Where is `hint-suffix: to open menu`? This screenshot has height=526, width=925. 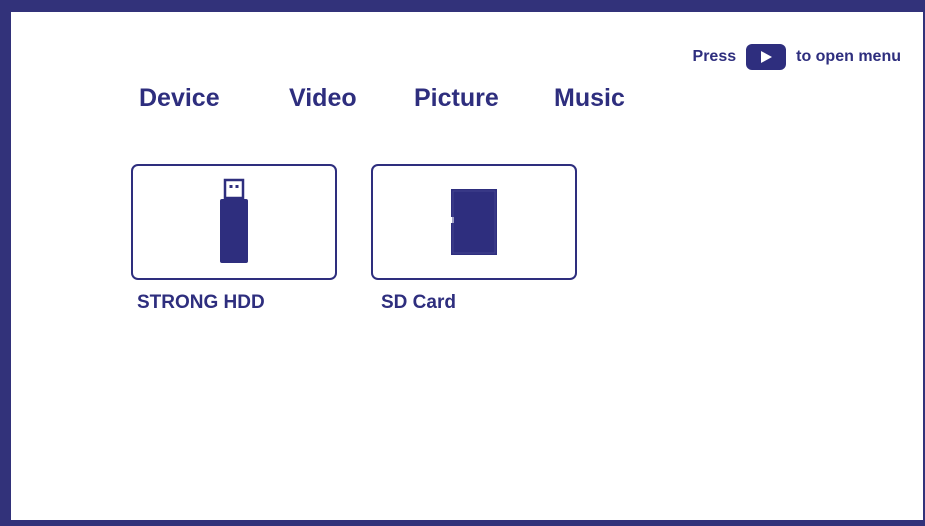
hint-suffix: to open menu is located at coordinates (848, 56).